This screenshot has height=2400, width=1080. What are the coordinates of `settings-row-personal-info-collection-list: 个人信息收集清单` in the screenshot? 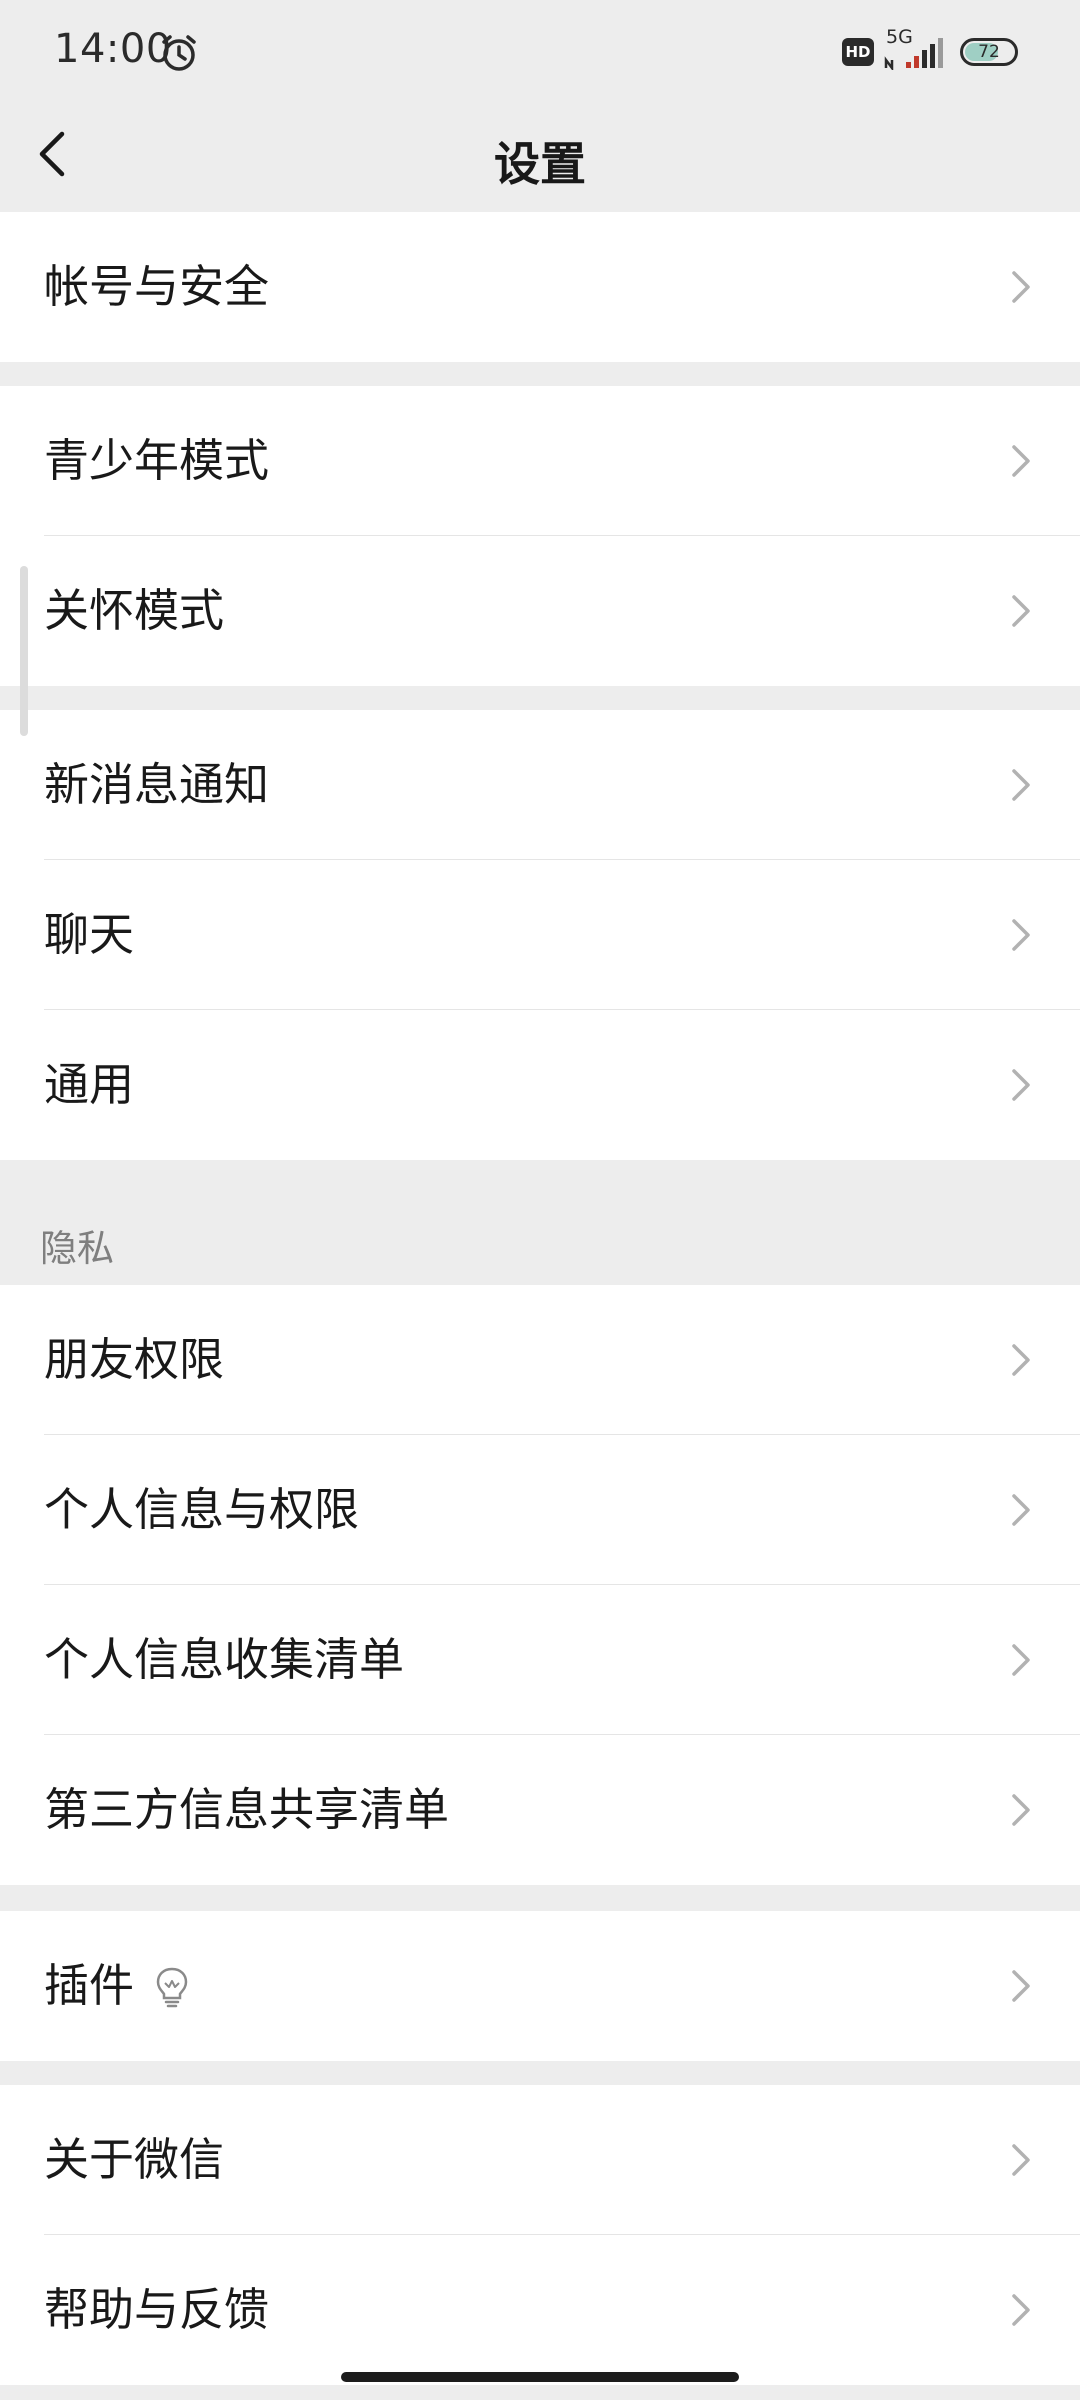 It's located at (540, 1660).